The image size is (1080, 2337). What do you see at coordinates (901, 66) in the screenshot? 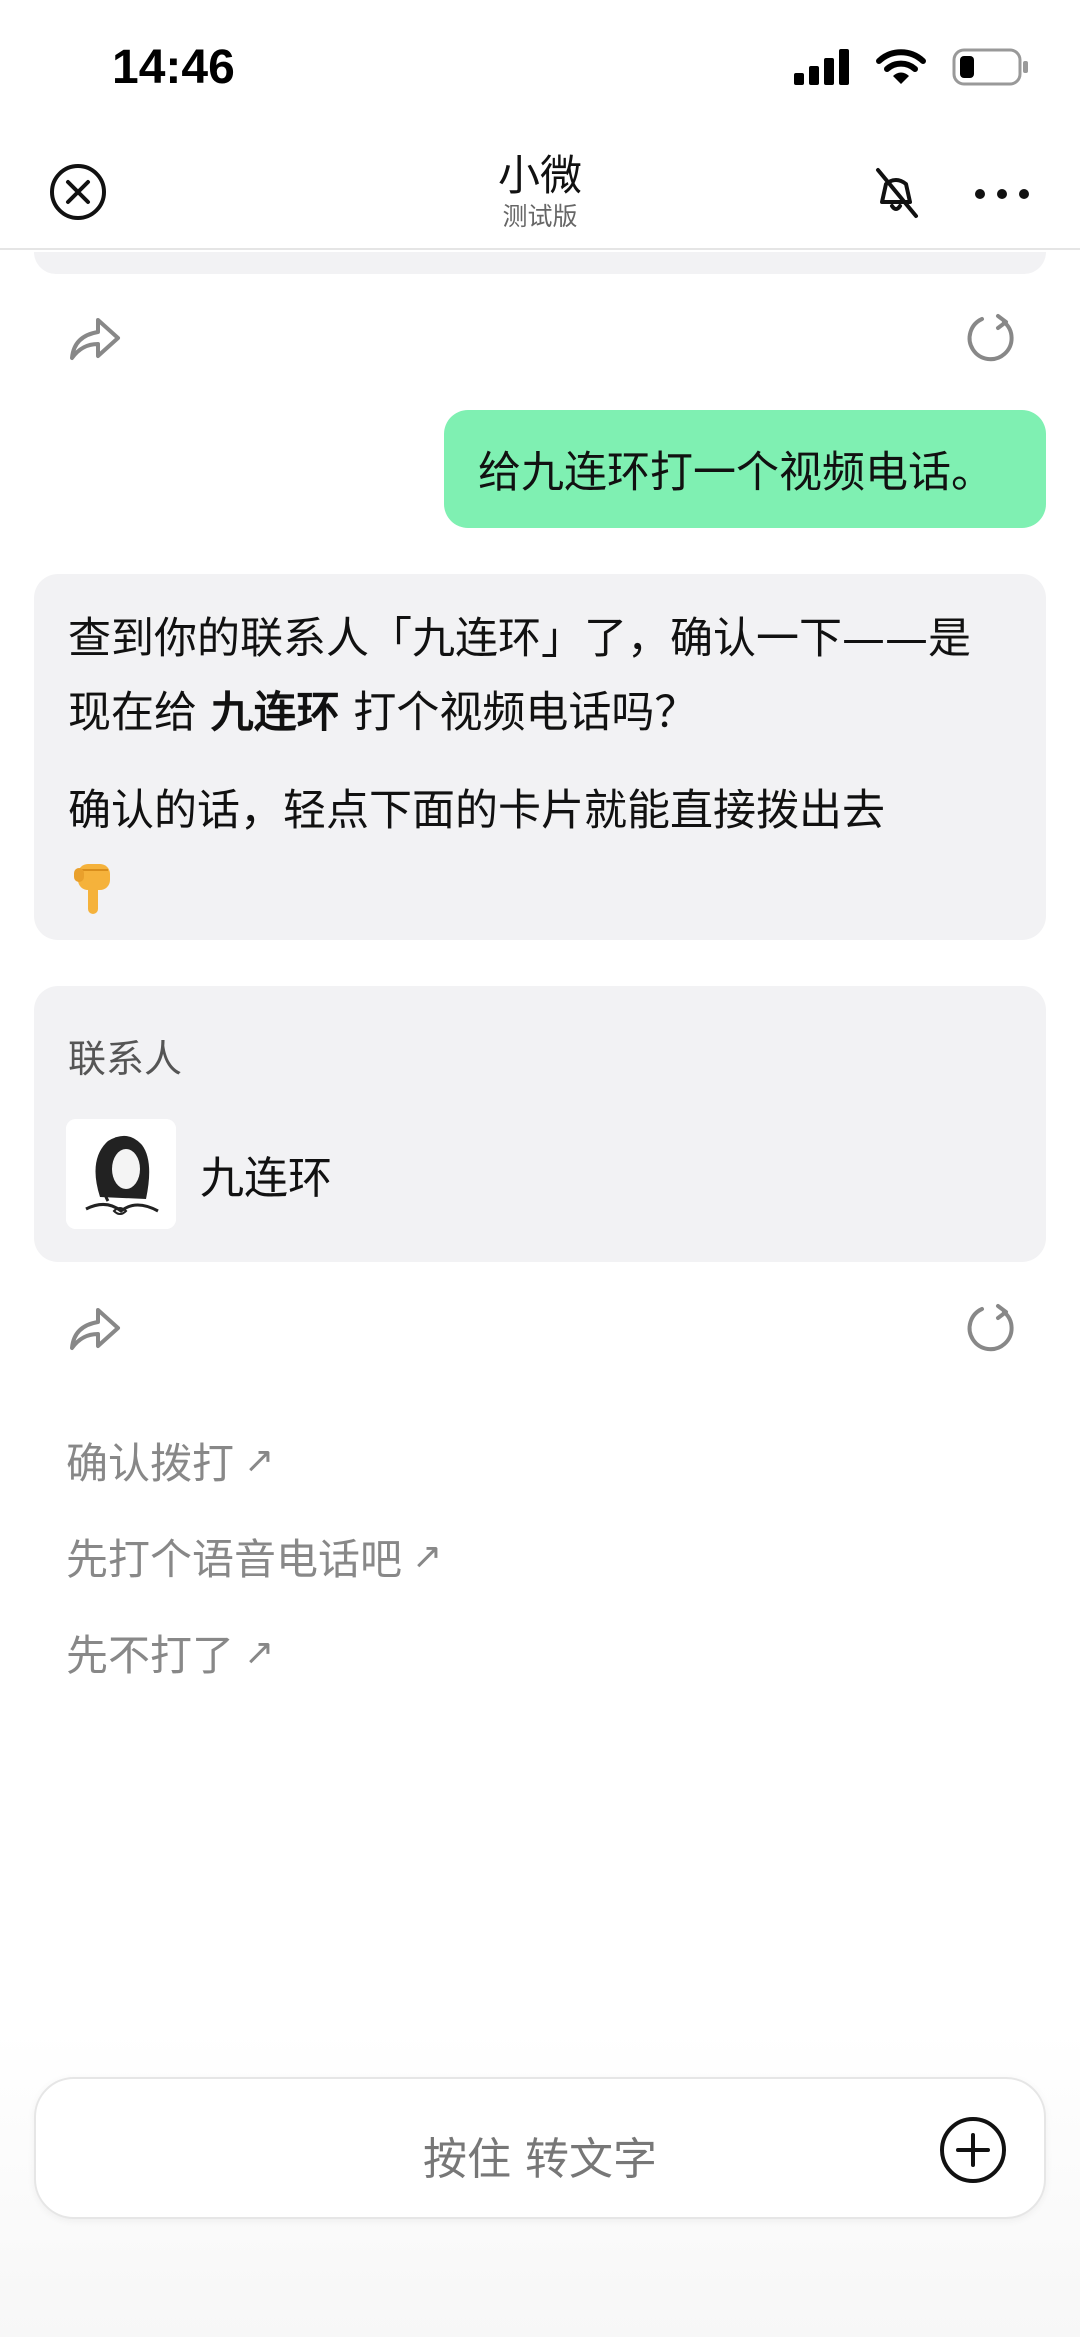
I see `wifi-icon` at bounding box center [901, 66].